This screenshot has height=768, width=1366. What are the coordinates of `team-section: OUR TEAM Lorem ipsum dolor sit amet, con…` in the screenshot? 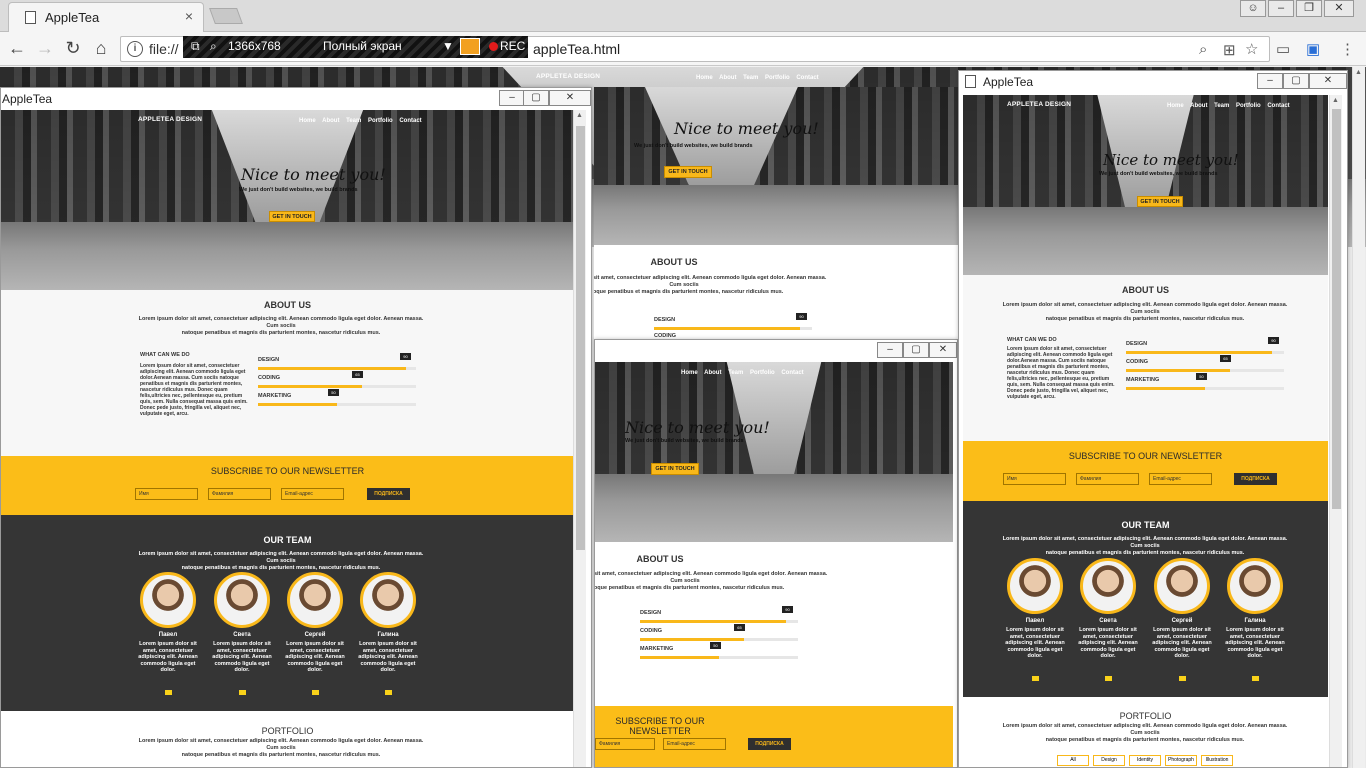 It's located at (287, 613).